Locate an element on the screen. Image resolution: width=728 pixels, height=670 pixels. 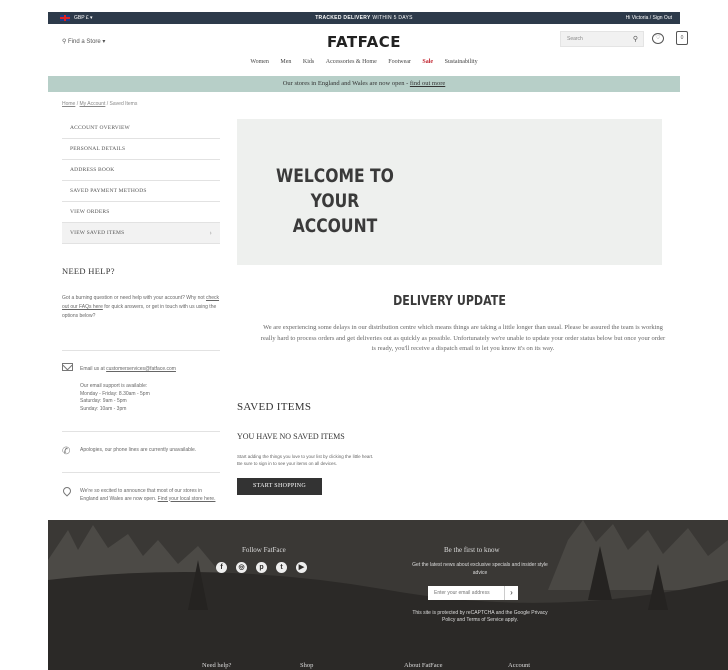
menu-saved-payment-methods: SAVED PAYMENT METHODS is located at coordinates (141, 191).